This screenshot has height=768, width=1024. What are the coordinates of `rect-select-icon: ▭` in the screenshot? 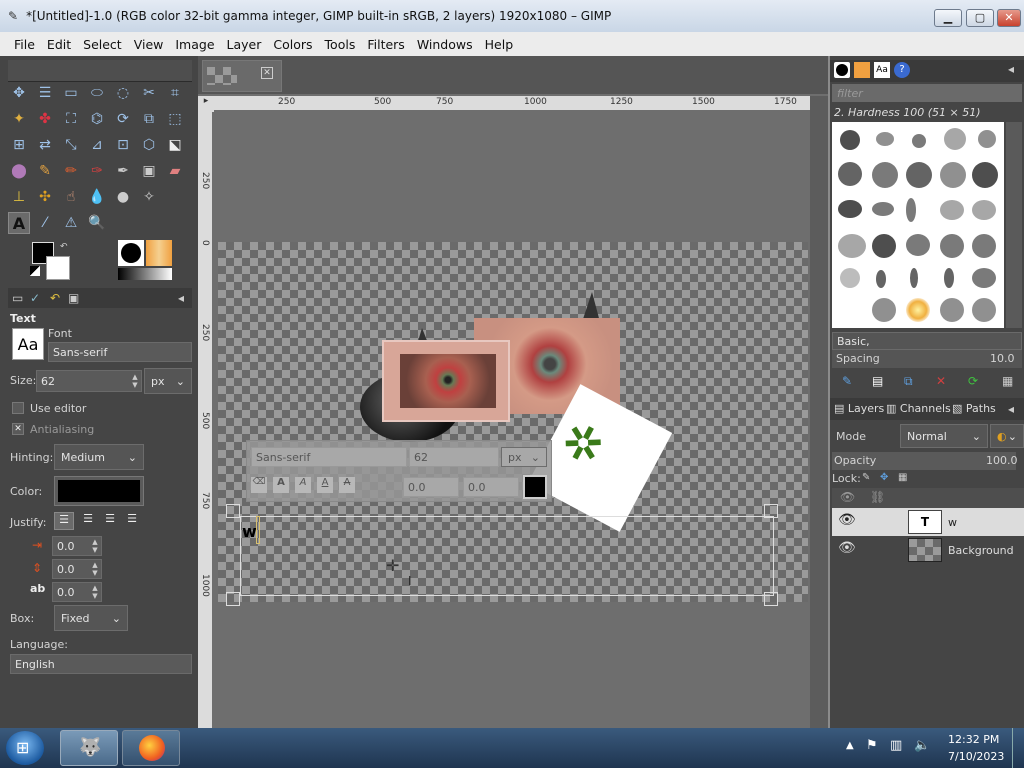 It's located at (71, 93).